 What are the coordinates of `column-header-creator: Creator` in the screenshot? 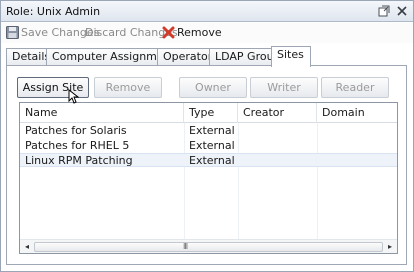 It's located at (277, 113).